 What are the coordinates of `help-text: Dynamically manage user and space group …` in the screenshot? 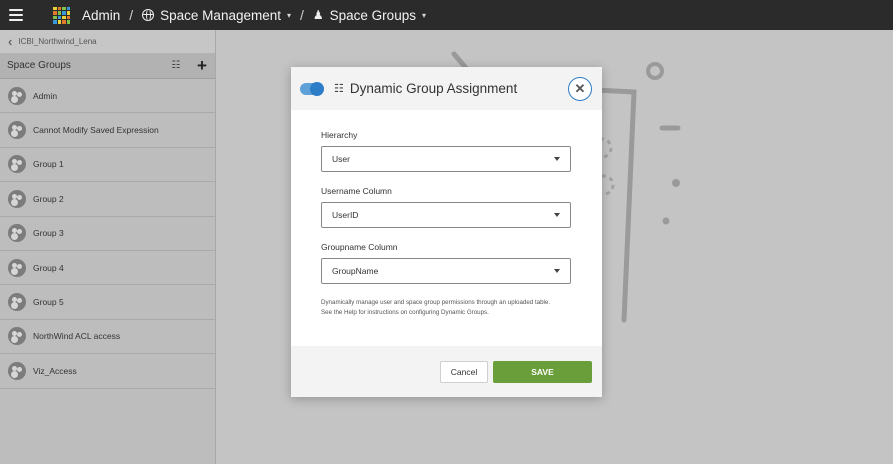 It's located at (441, 307).